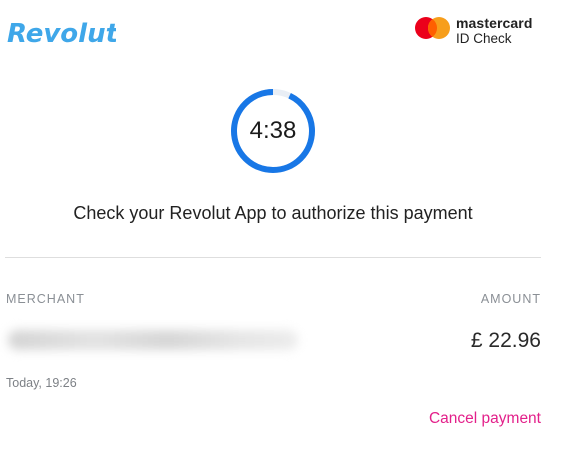  Describe the element at coordinates (273, 257) in the screenshot. I see `divider` at that location.